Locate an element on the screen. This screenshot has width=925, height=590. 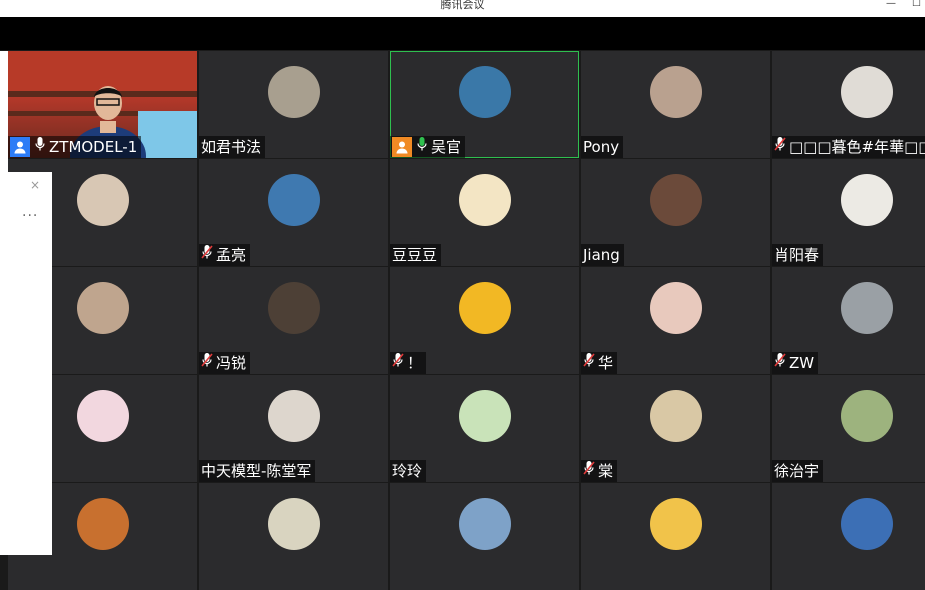
name-label: ZW is located at coordinates (795, 363).